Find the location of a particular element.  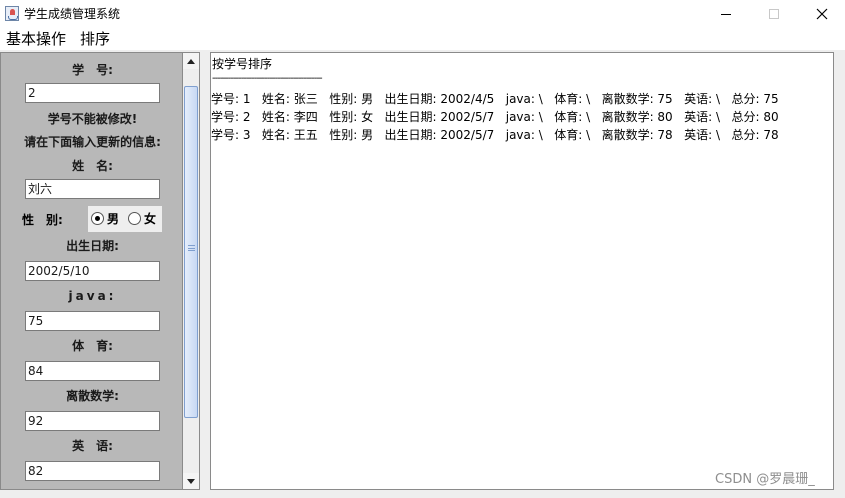

student-id-field: 2 is located at coordinates (92, 93).